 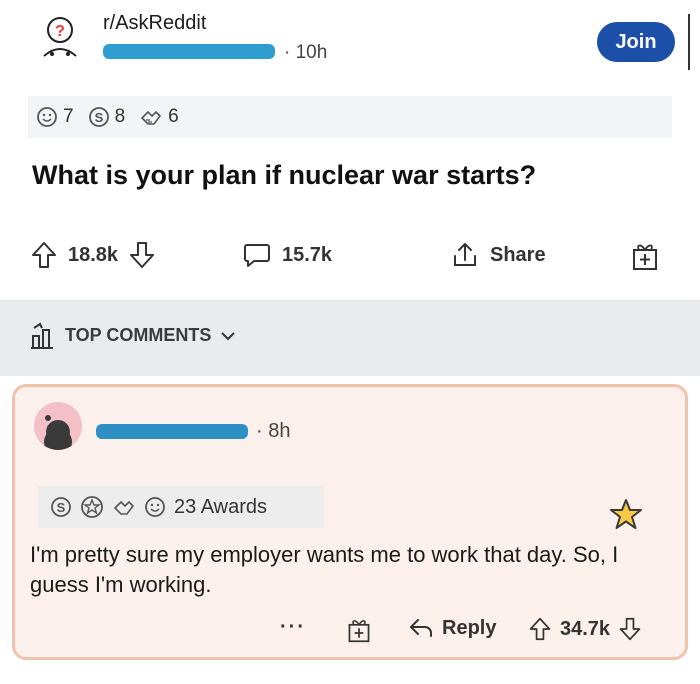 I want to click on subreddit-icon: ?, so click(x=60, y=38).